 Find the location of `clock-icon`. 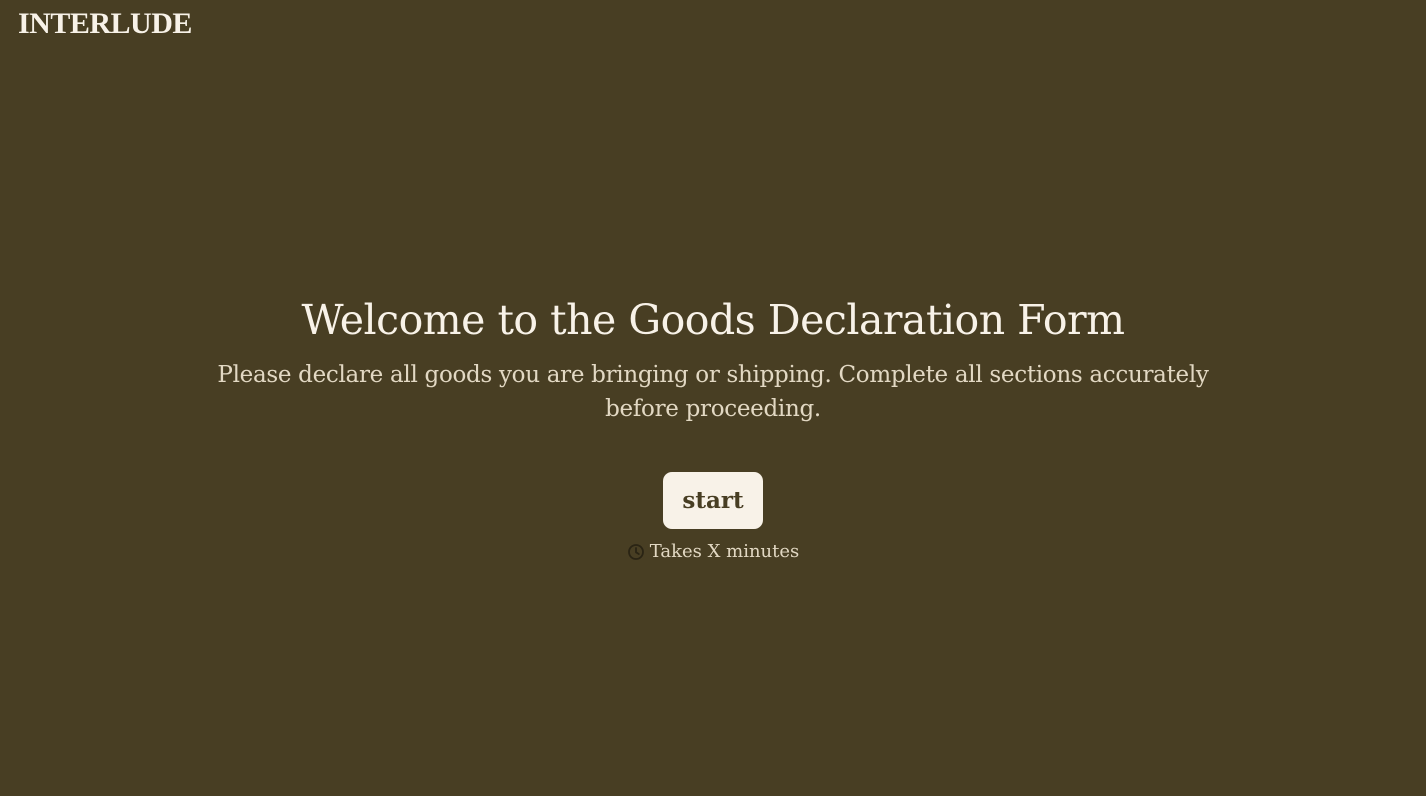

clock-icon is located at coordinates (636, 552).